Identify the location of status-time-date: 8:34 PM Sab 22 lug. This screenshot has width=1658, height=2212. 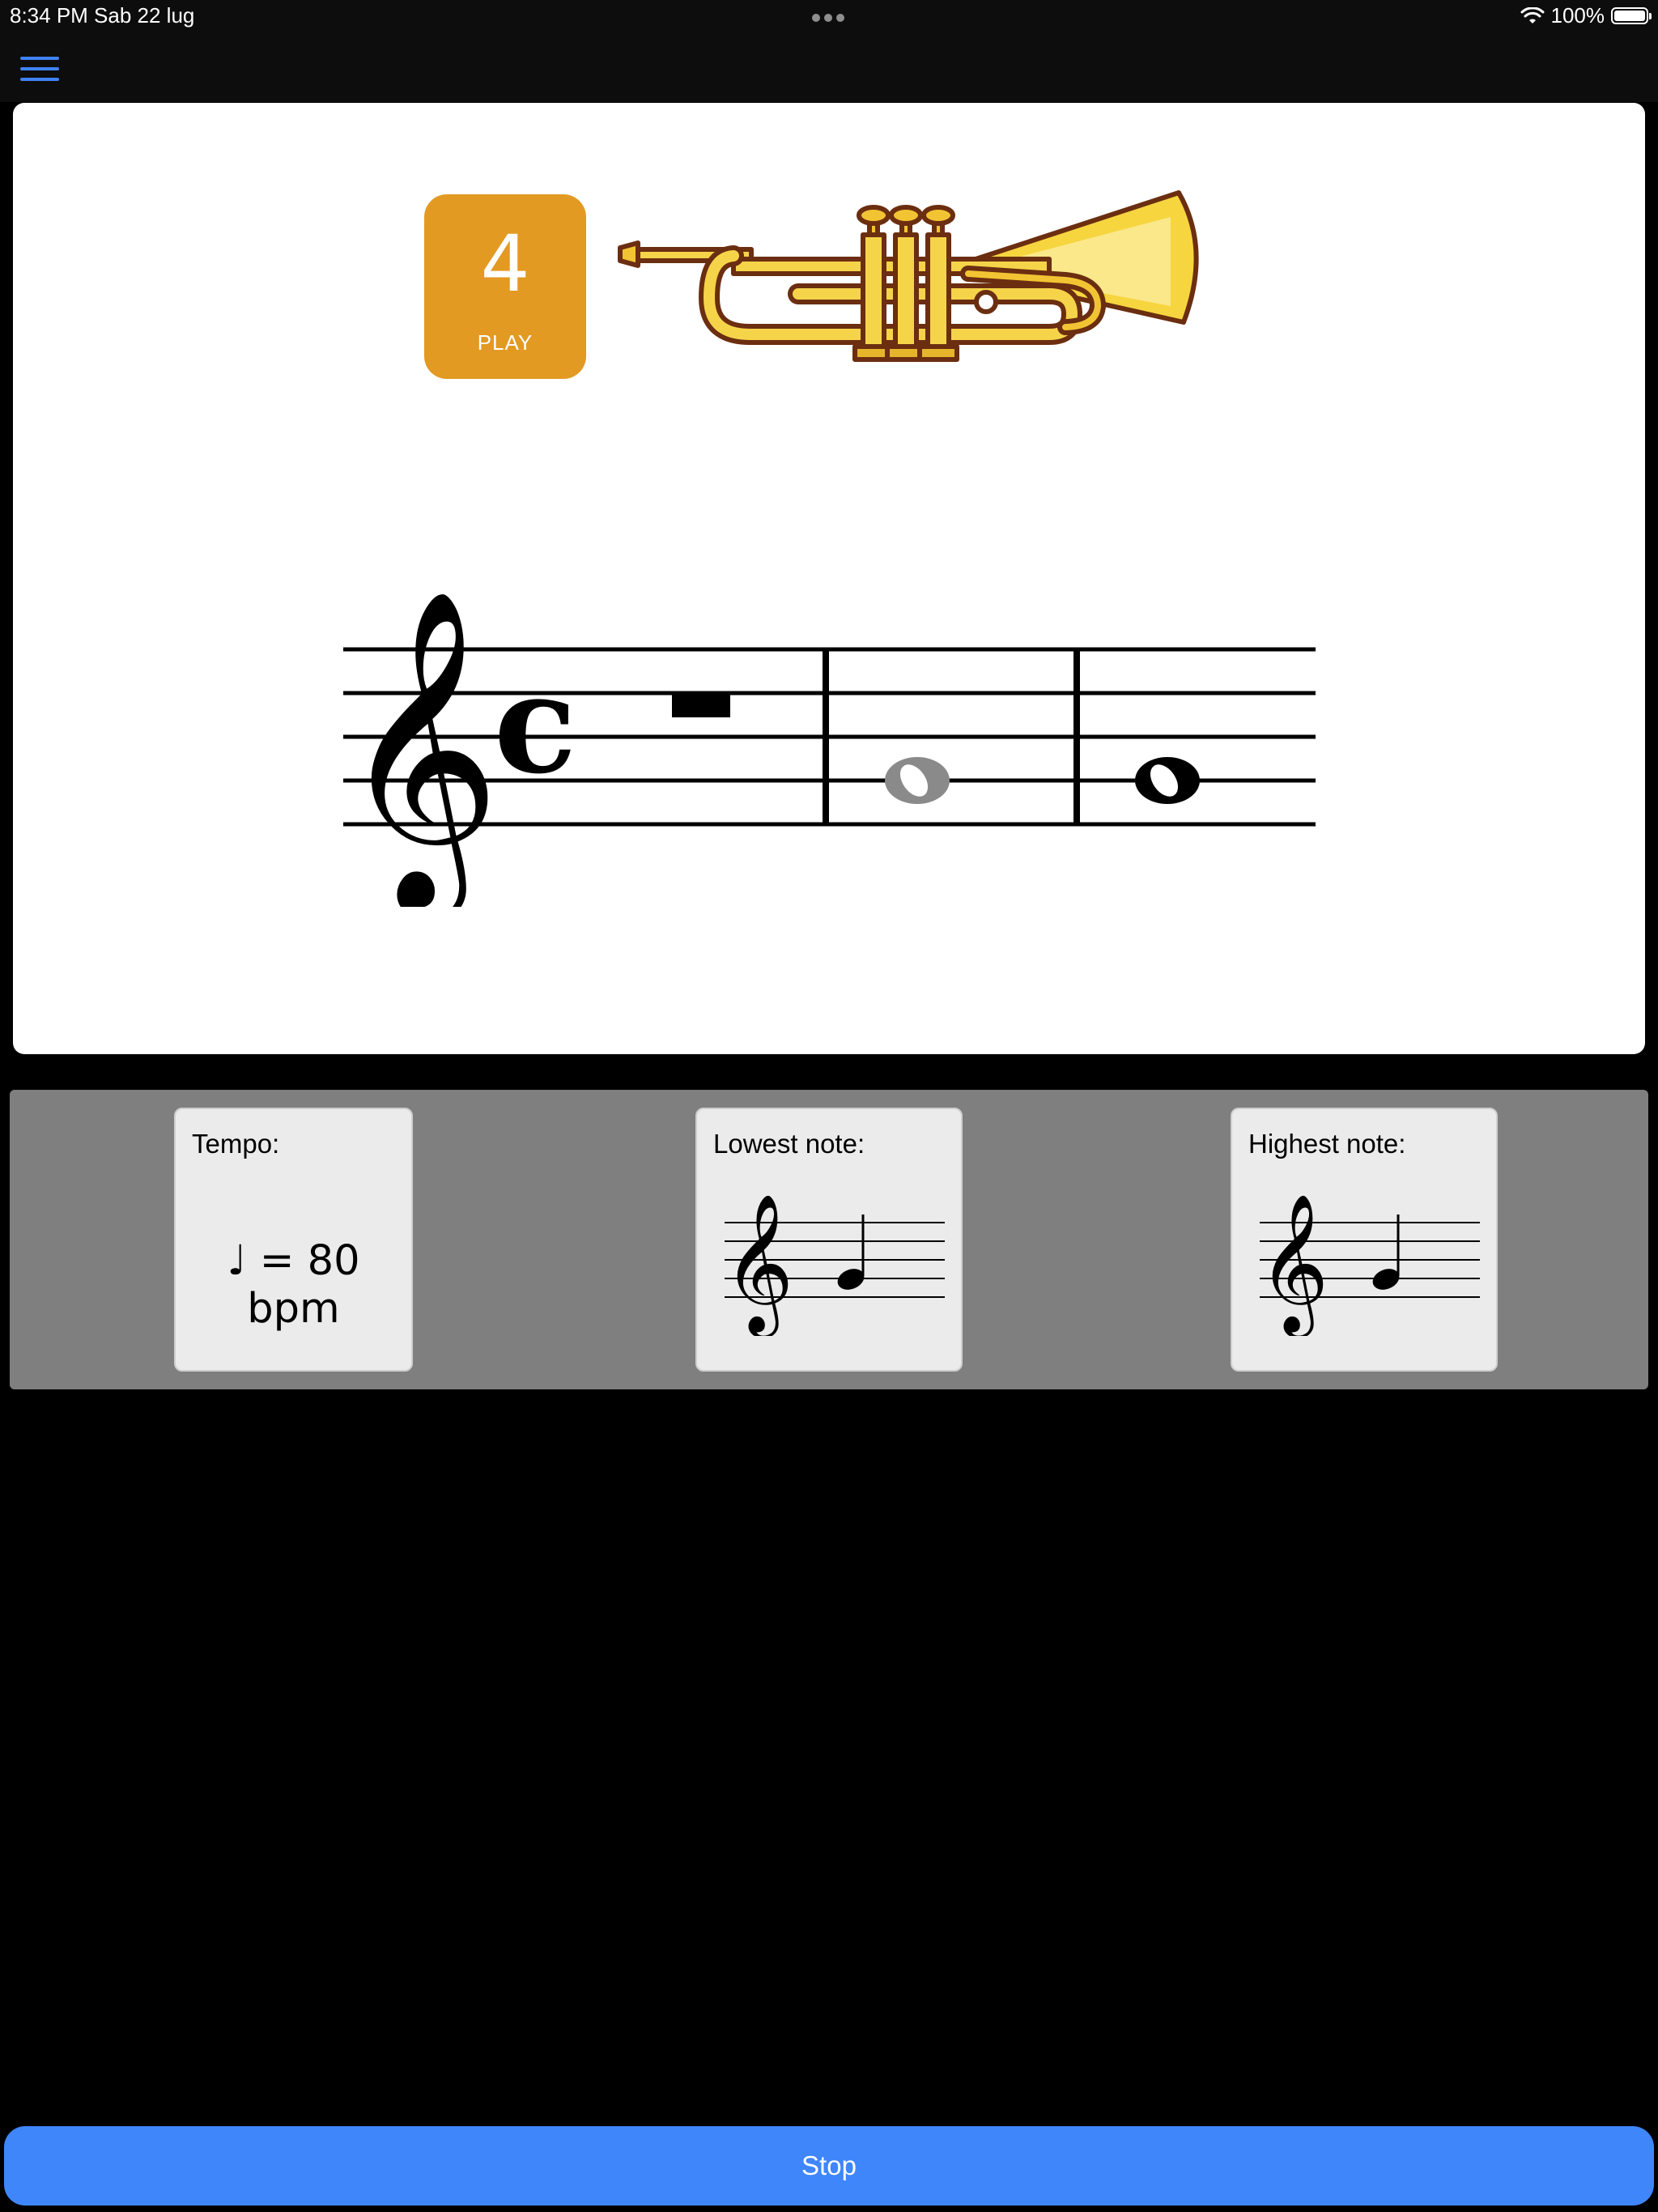
(102, 16).